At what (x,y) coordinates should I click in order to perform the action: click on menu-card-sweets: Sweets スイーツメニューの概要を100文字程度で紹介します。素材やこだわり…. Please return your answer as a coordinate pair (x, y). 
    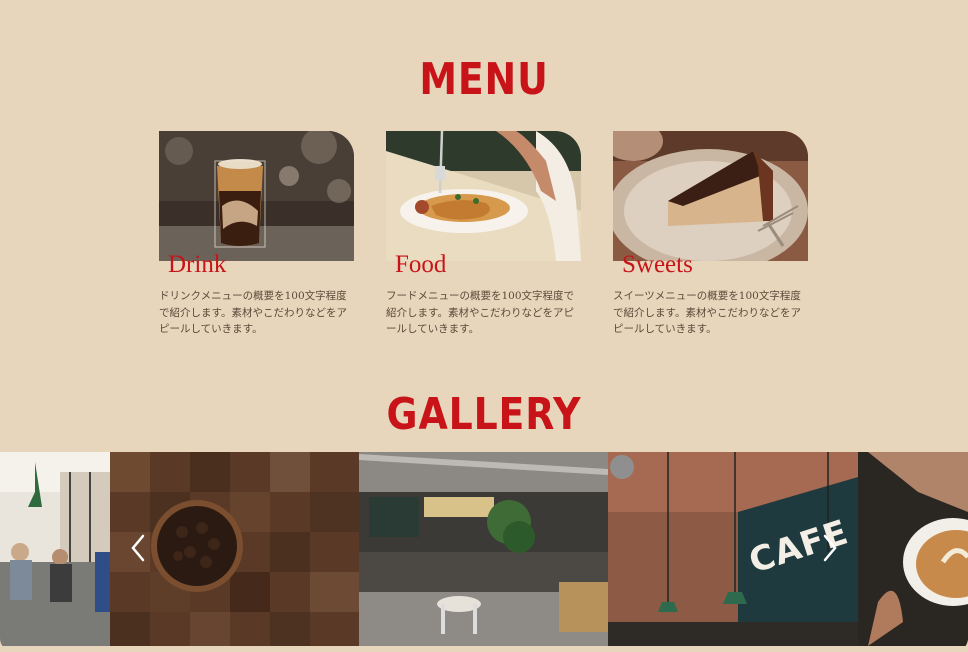
    Looking at the image, I should click on (710, 234).